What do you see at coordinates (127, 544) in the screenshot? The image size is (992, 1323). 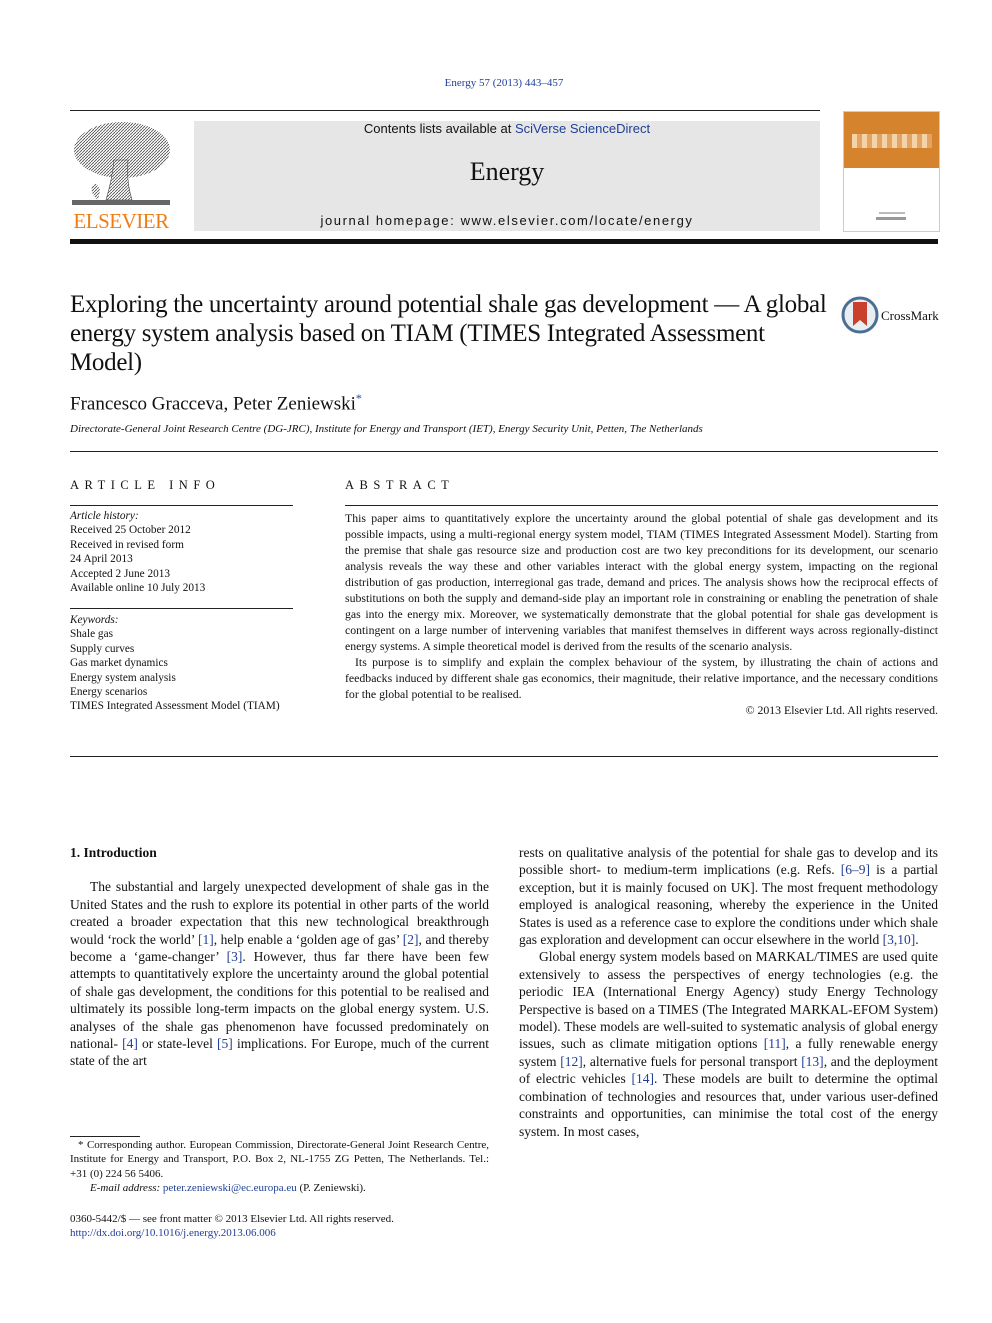 I see `history-item: Received in revised form` at bounding box center [127, 544].